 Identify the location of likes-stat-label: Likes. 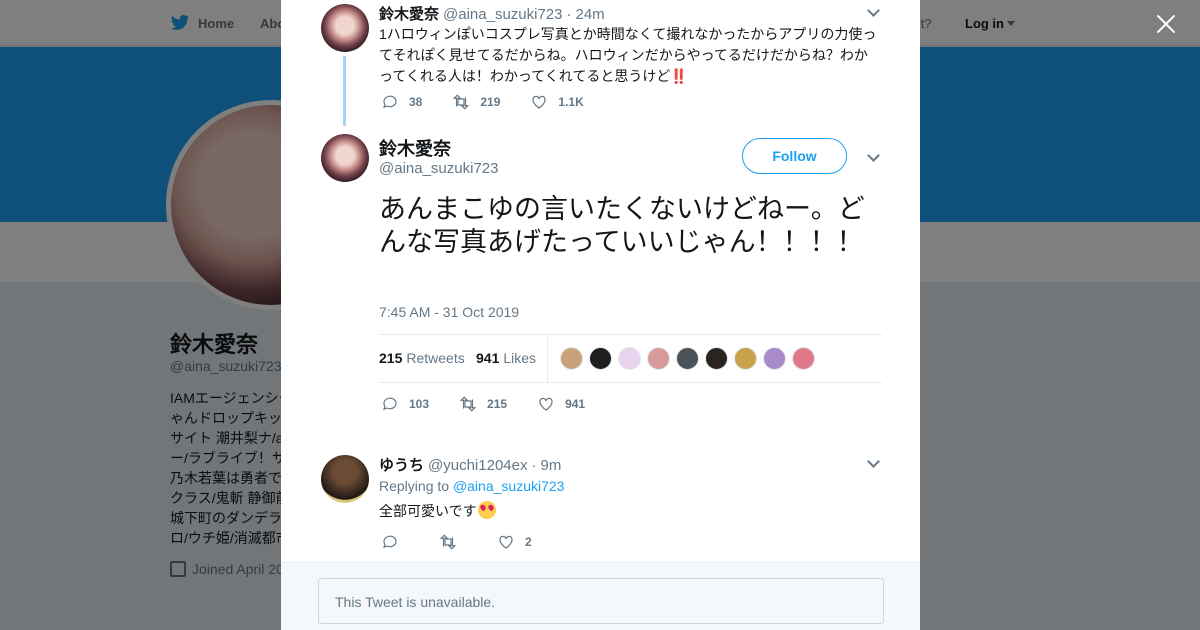
(520, 358).